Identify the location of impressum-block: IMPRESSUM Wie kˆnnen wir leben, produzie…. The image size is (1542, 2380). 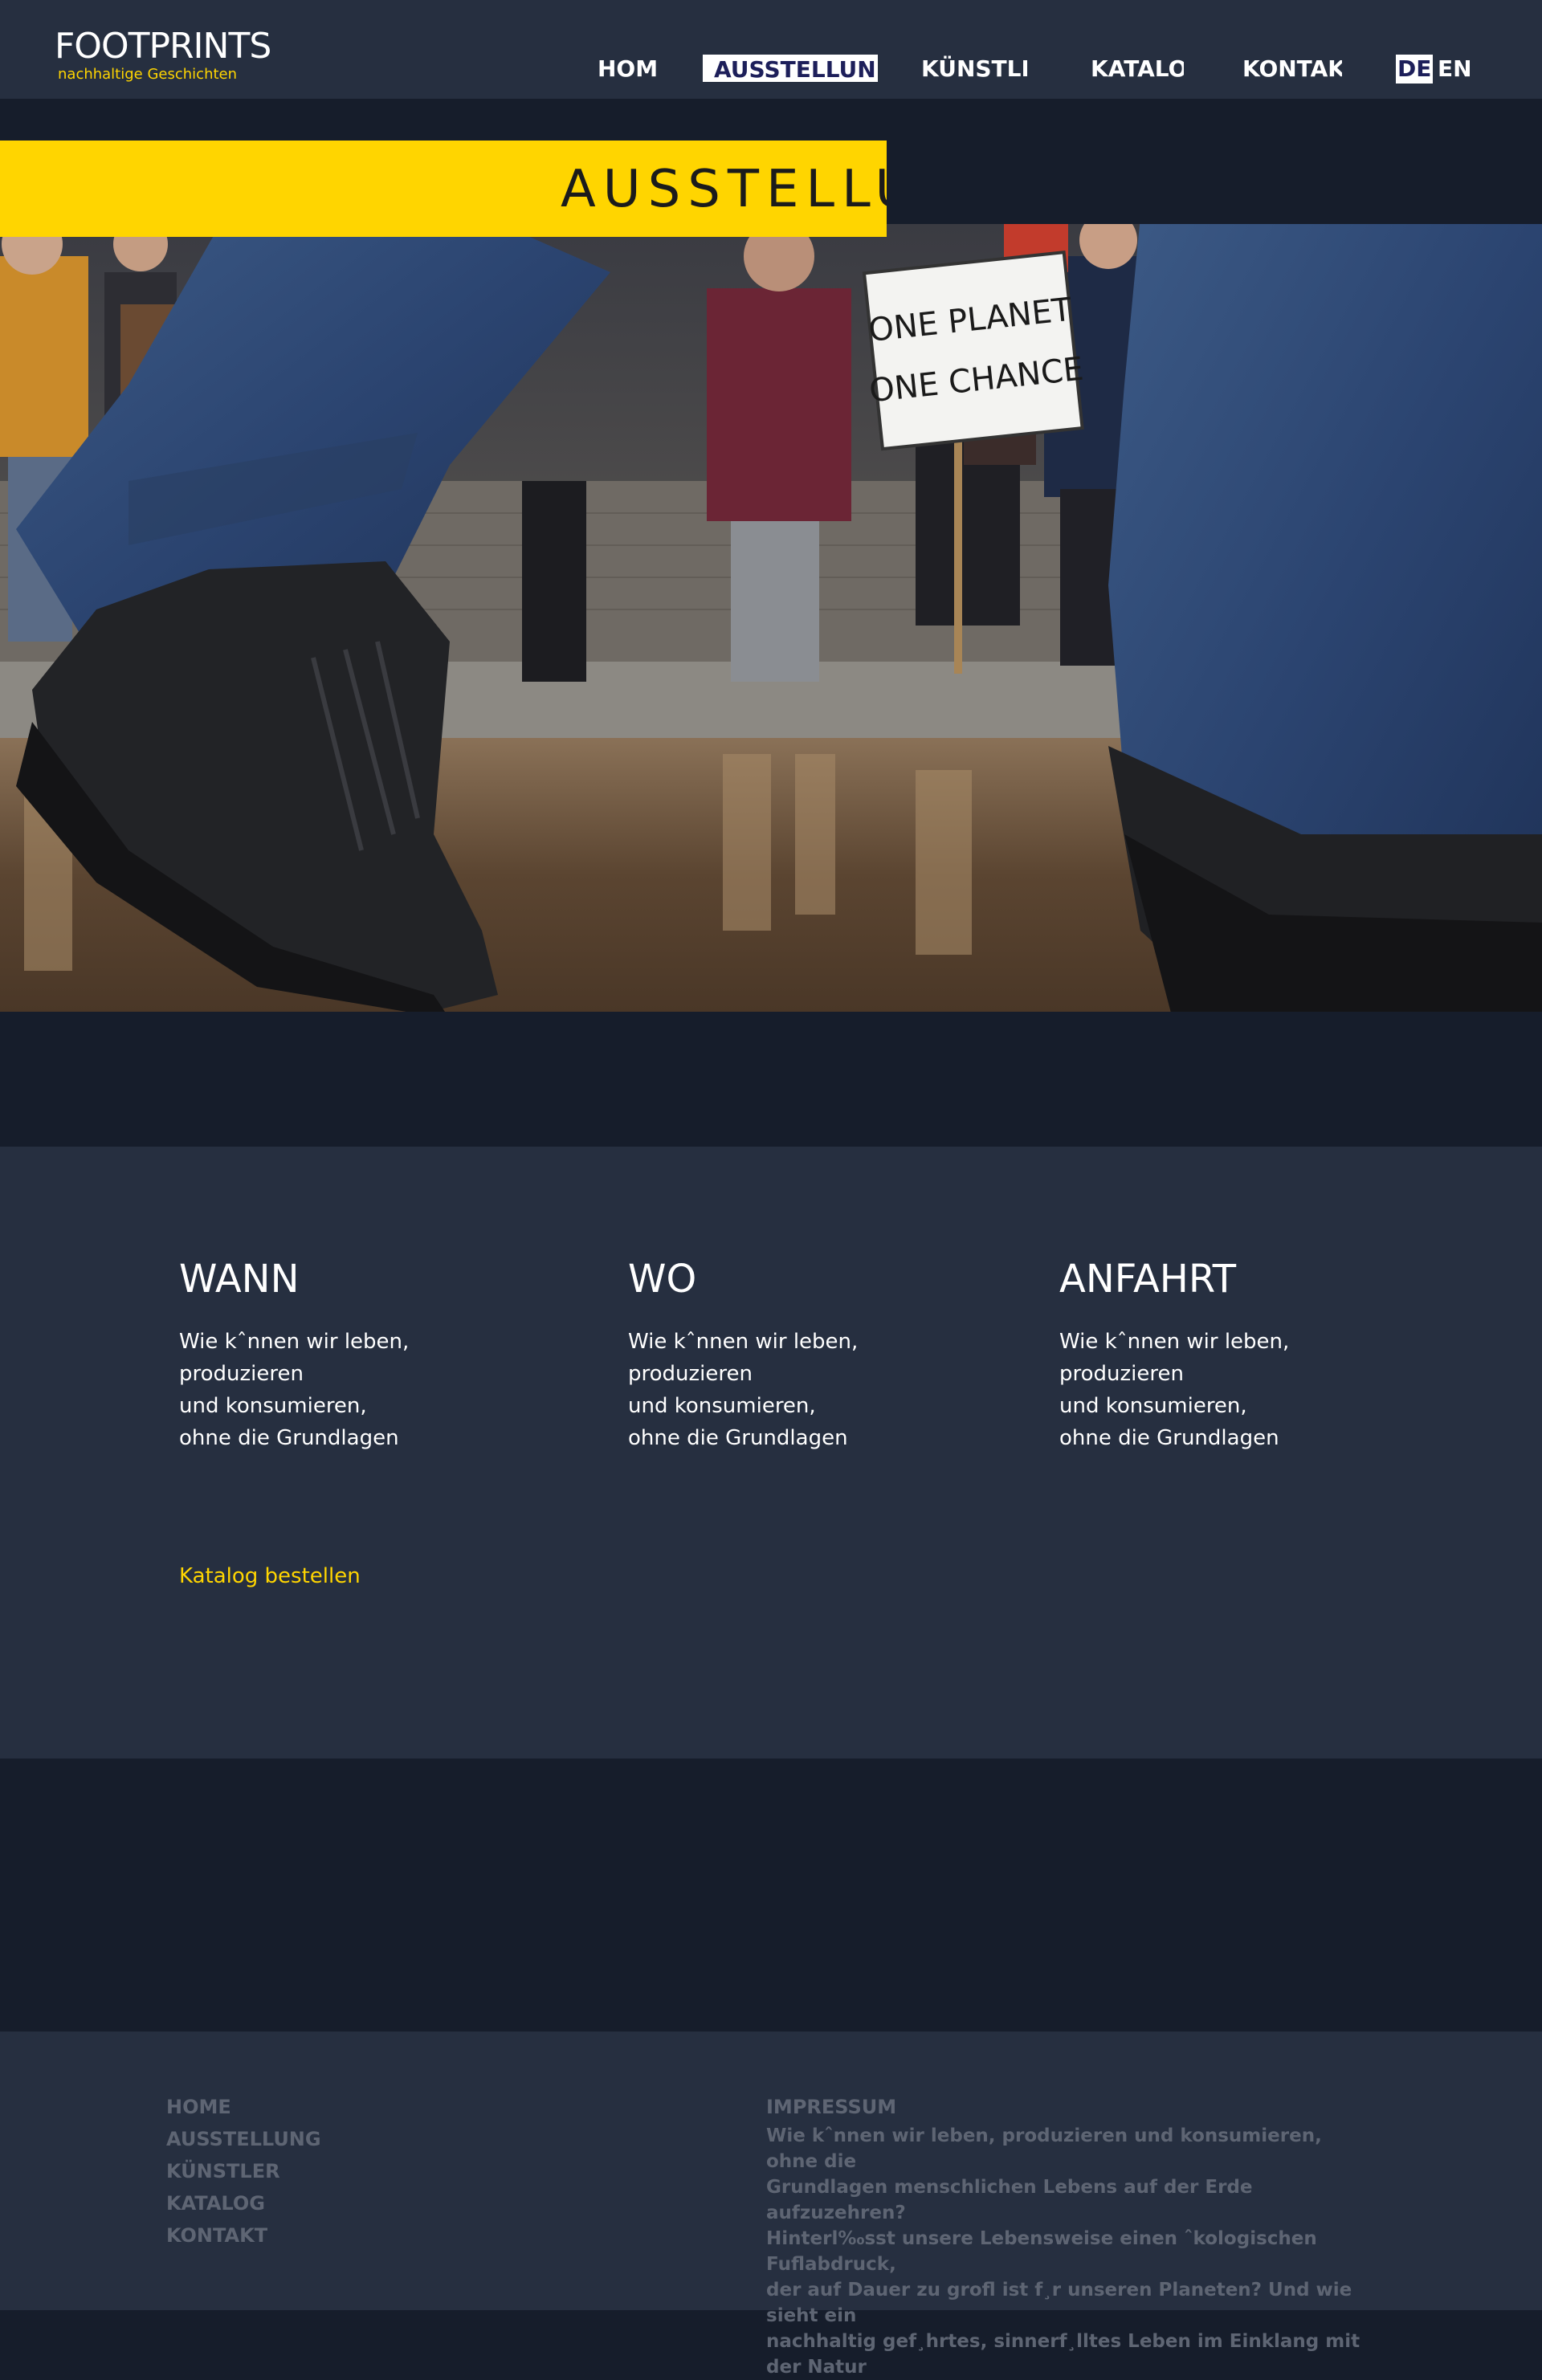
(1071, 2235).